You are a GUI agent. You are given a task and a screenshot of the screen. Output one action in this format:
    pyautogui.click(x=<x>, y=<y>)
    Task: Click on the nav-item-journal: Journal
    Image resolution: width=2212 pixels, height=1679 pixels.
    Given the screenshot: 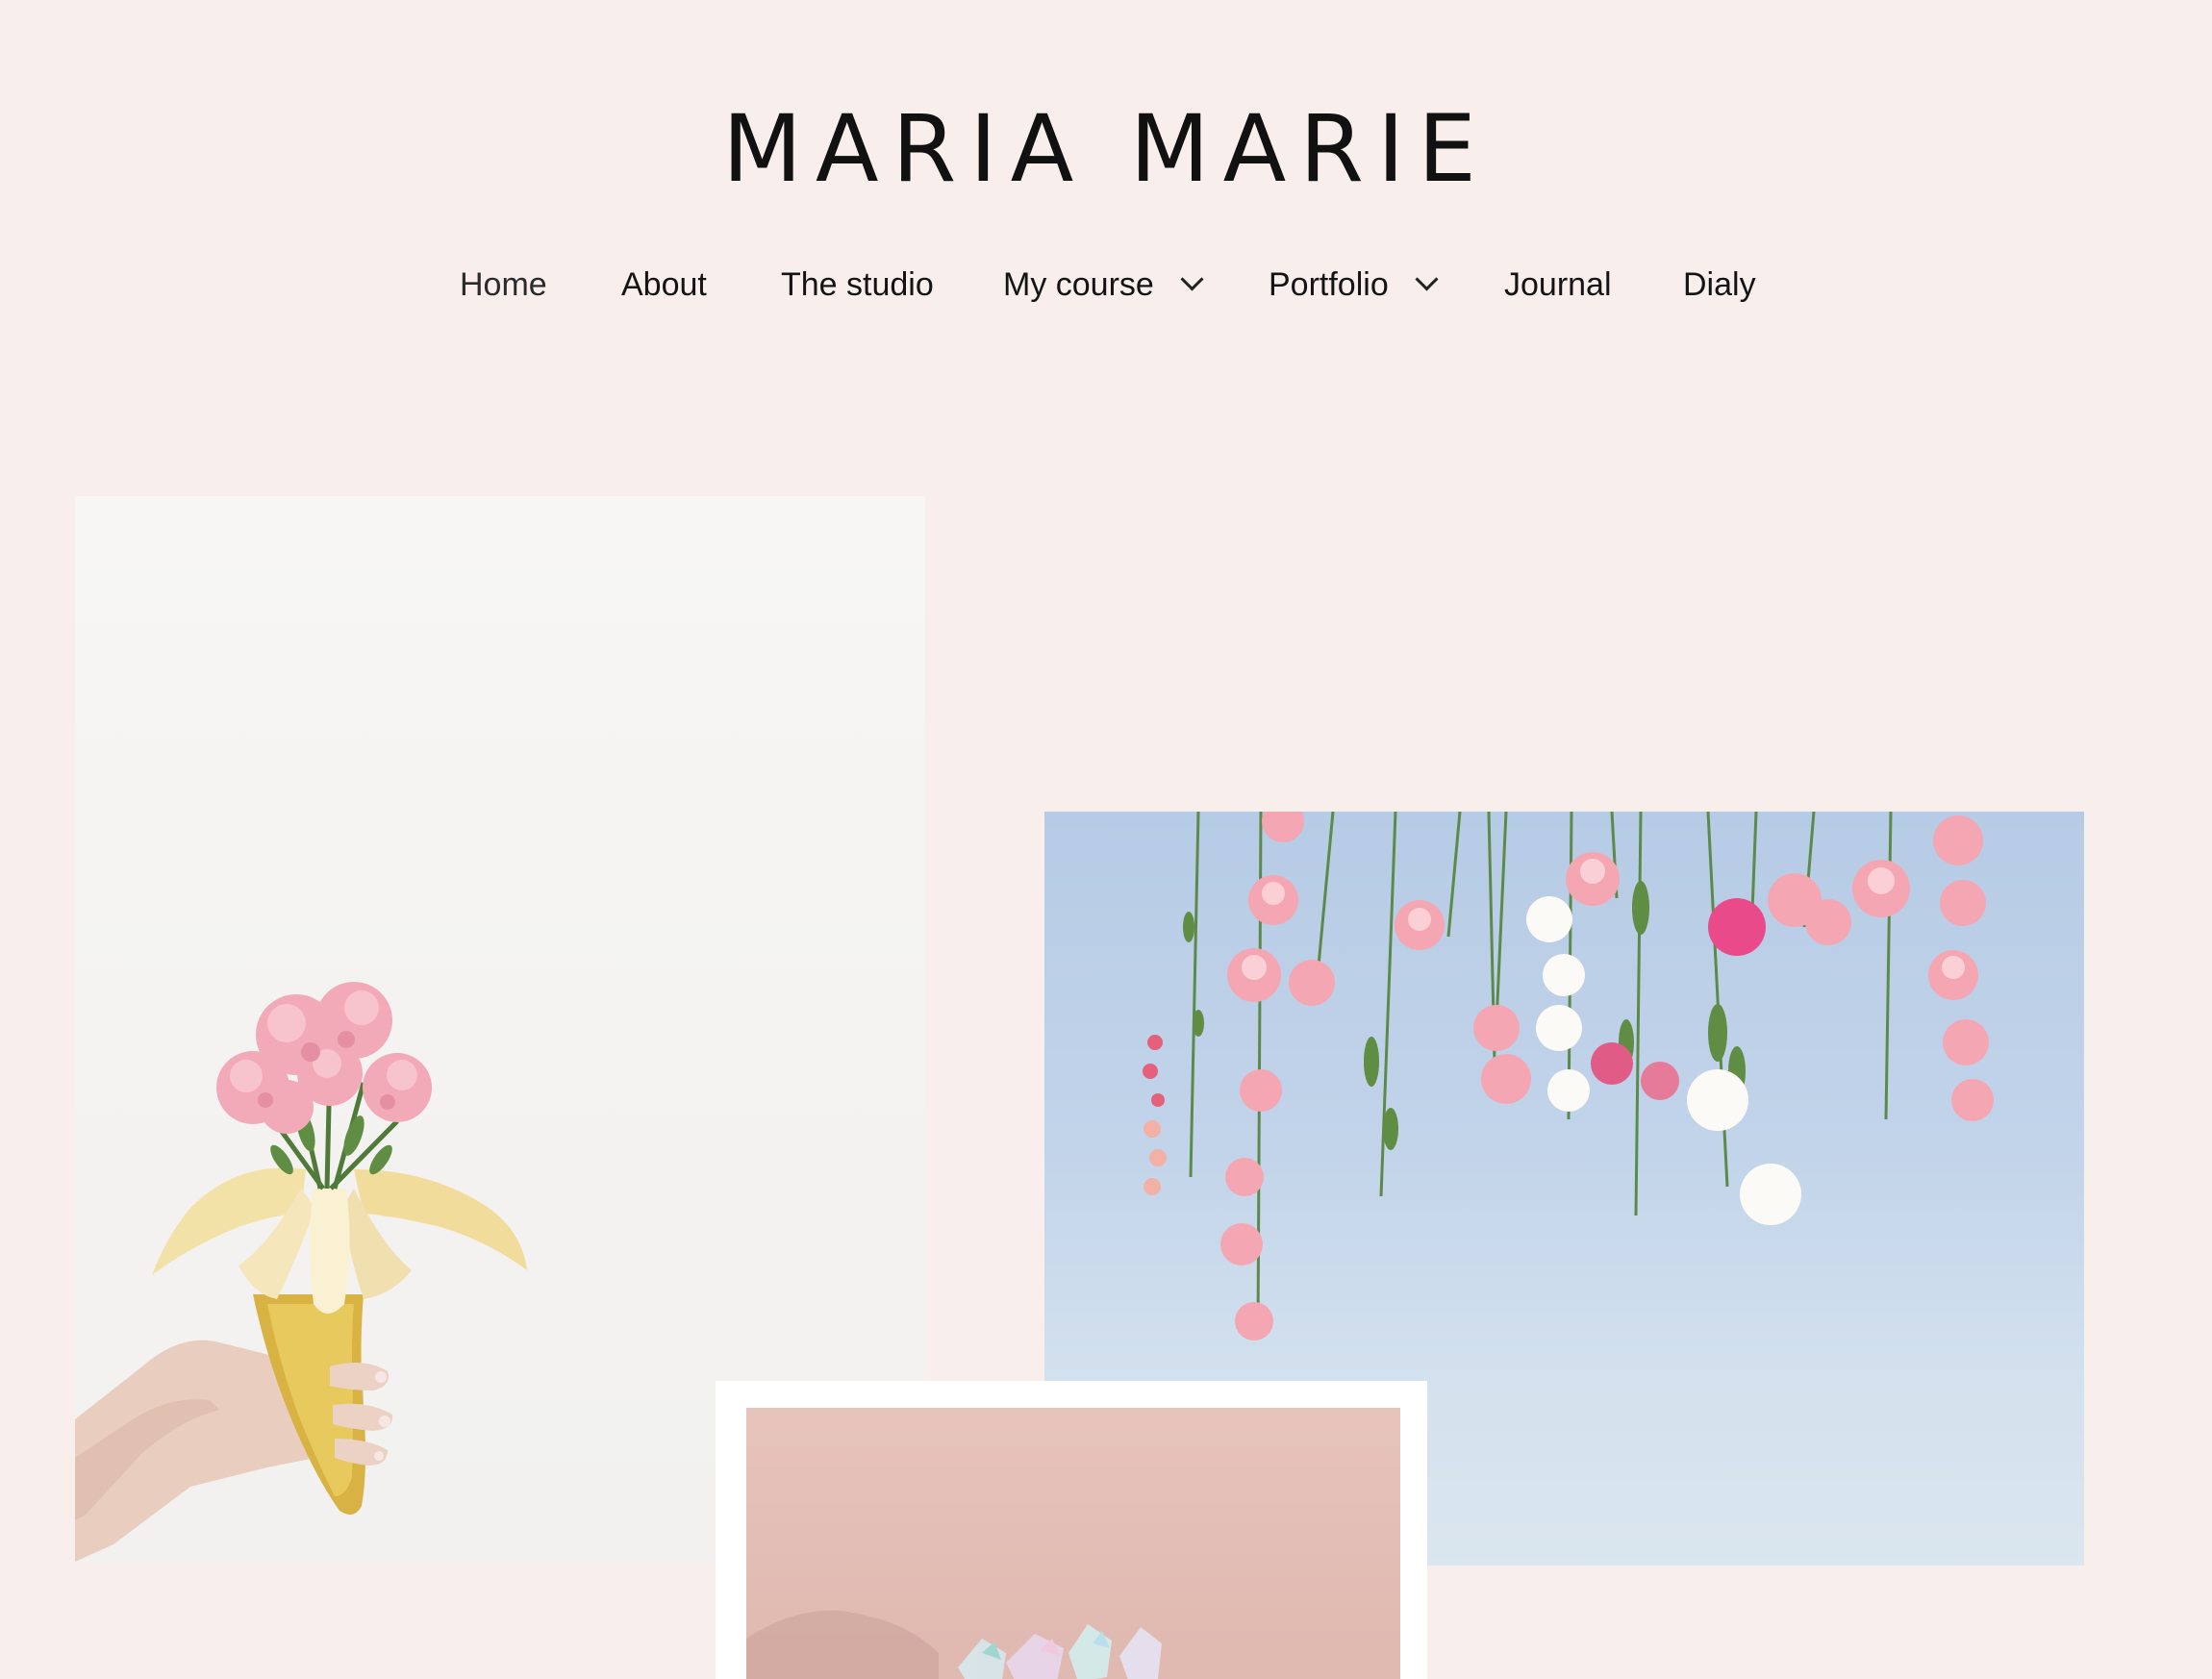 What is the action you would take?
    pyautogui.click(x=1558, y=284)
    